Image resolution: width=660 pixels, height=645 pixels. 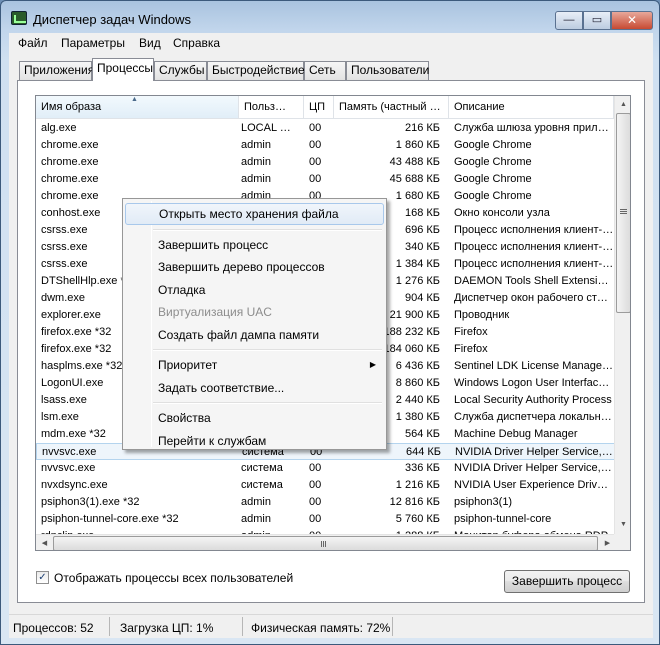 I want to click on cell-name: alg.exe, so click(x=59, y=128).